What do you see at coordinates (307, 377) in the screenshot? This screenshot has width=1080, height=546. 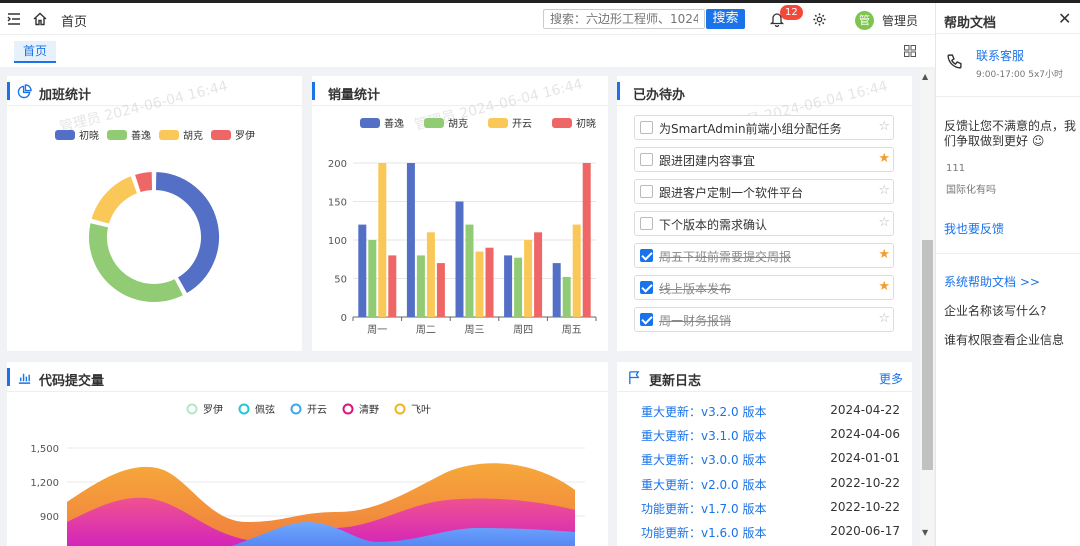 I see `card-header: 代码提交量` at bounding box center [307, 377].